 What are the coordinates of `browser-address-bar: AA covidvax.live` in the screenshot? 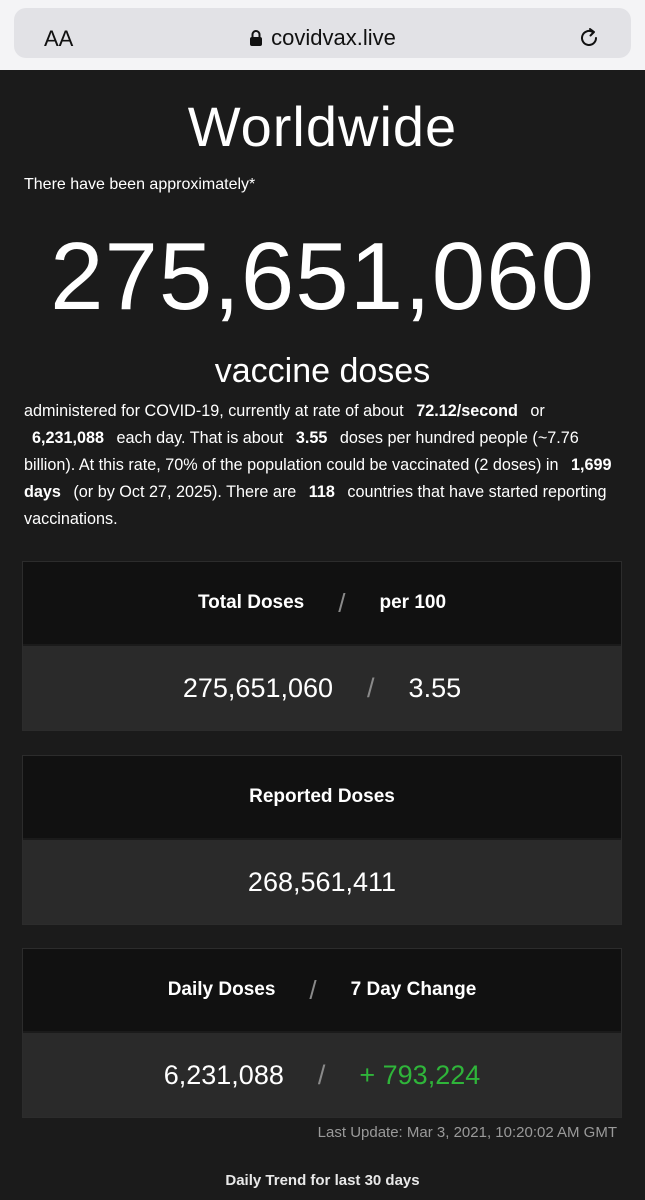 It's located at (322, 35).